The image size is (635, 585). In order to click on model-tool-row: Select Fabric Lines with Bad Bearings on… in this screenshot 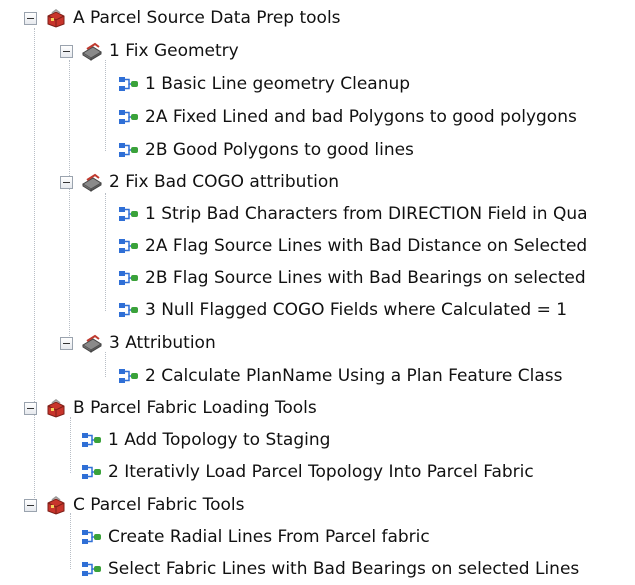, I will do `click(329, 569)`.